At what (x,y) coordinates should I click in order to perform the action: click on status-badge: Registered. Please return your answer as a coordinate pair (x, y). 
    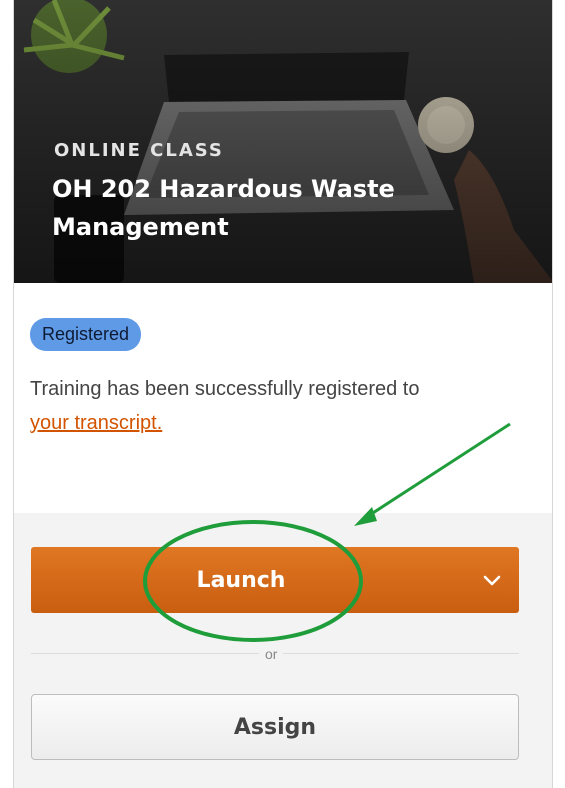
    Looking at the image, I should click on (86, 334).